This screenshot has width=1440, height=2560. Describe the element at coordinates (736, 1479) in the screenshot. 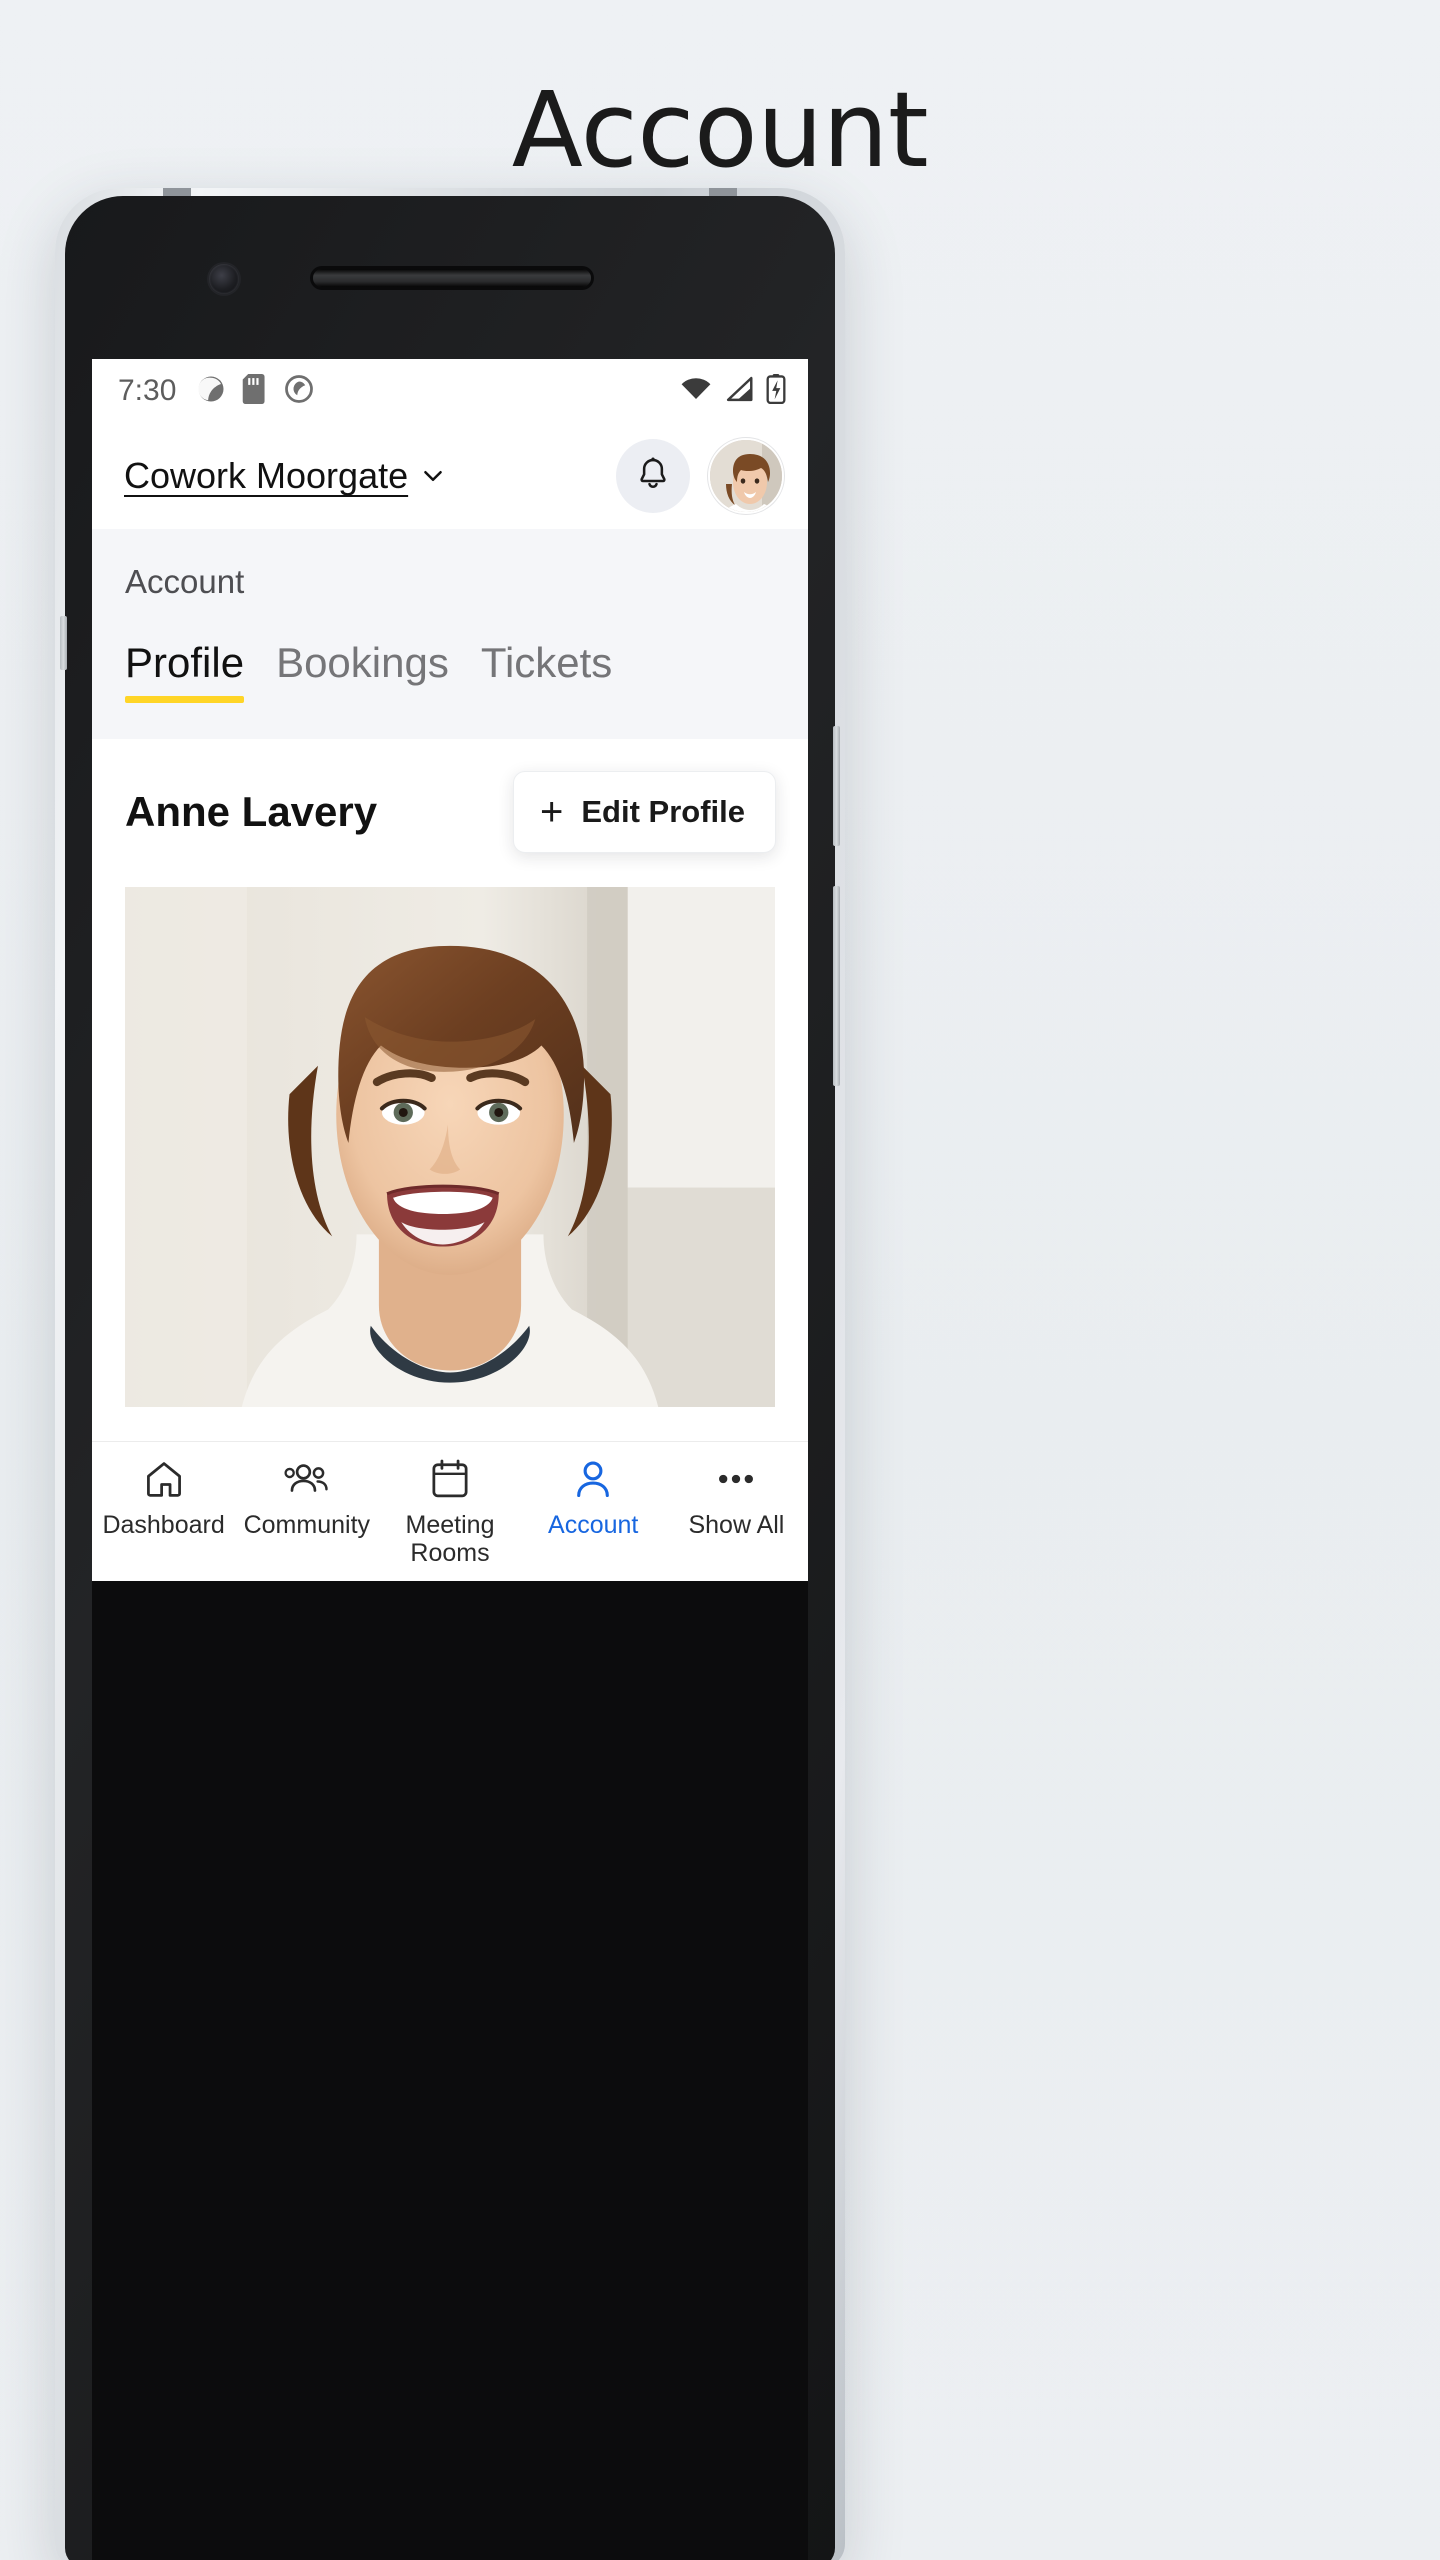

I see `more-horizontal-icon` at that location.